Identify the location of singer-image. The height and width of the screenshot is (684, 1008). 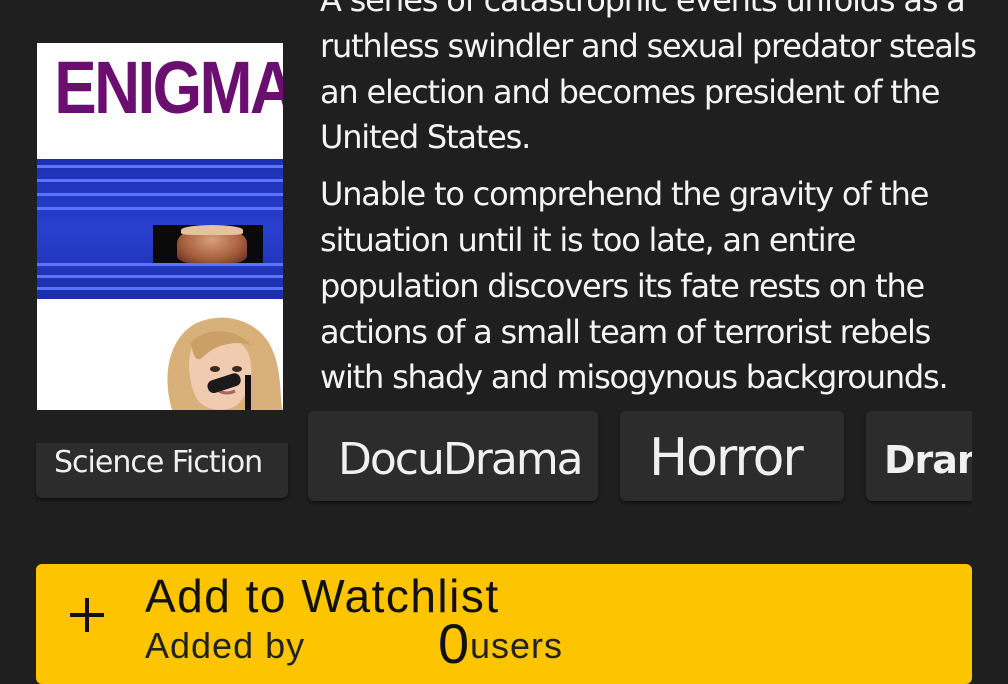
(225, 363).